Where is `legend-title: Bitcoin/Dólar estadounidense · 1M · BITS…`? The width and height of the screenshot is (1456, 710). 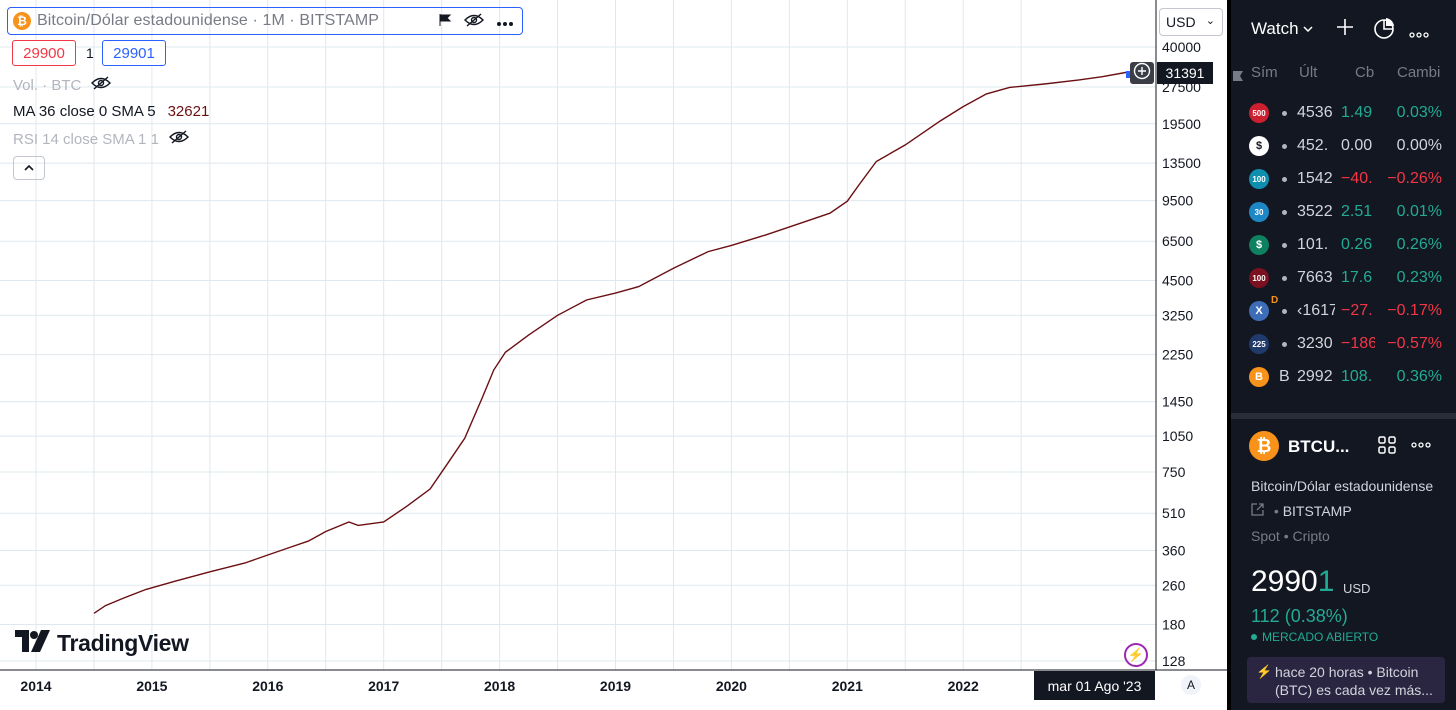 legend-title: Bitcoin/Dólar estadounidense · 1M · BITS… is located at coordinates (208, 20).